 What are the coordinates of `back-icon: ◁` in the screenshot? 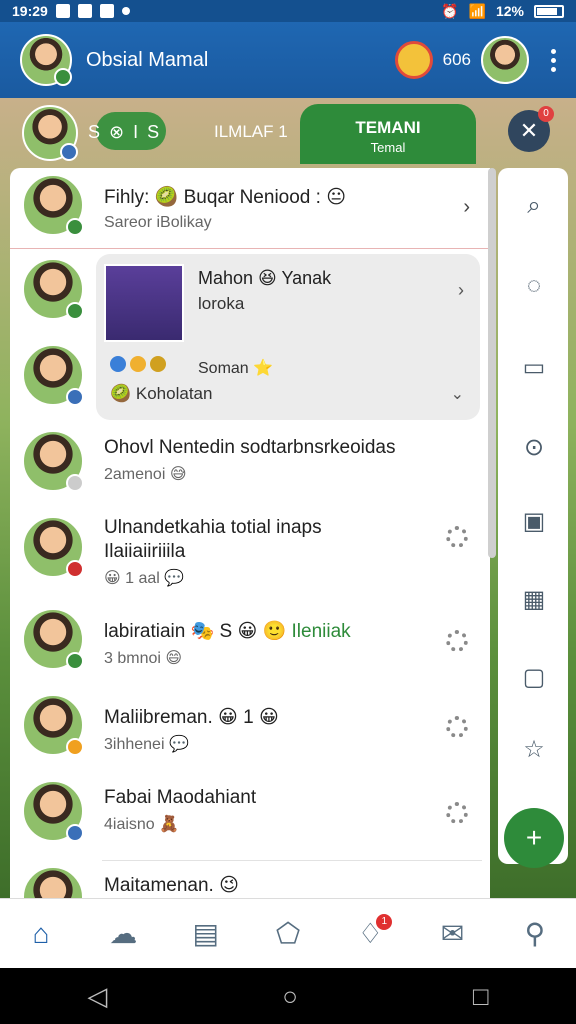 It's located at (97, 996).